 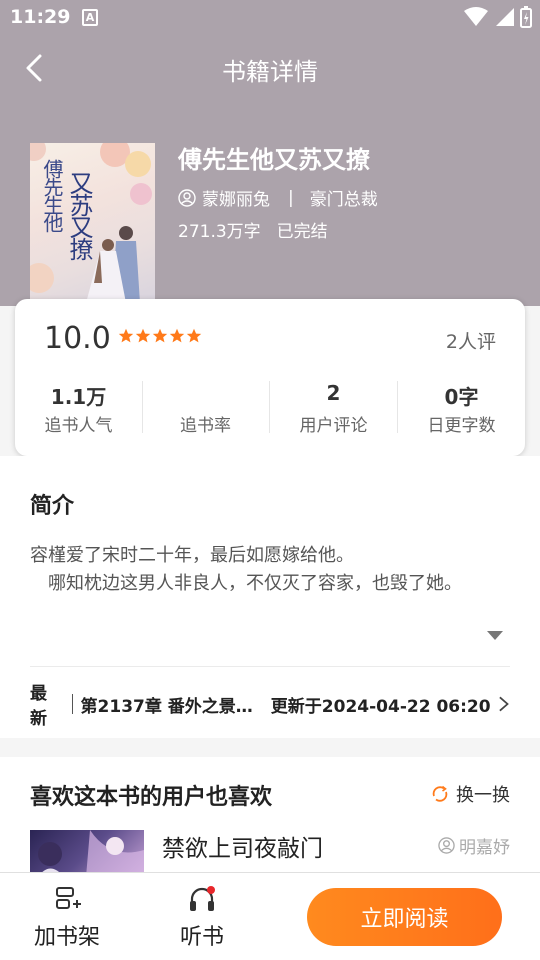 What do you see at coordinates (205, 408) in the screenshot?
I see `metric-follow-rate: 追书率` at bounding box center [205, 408].